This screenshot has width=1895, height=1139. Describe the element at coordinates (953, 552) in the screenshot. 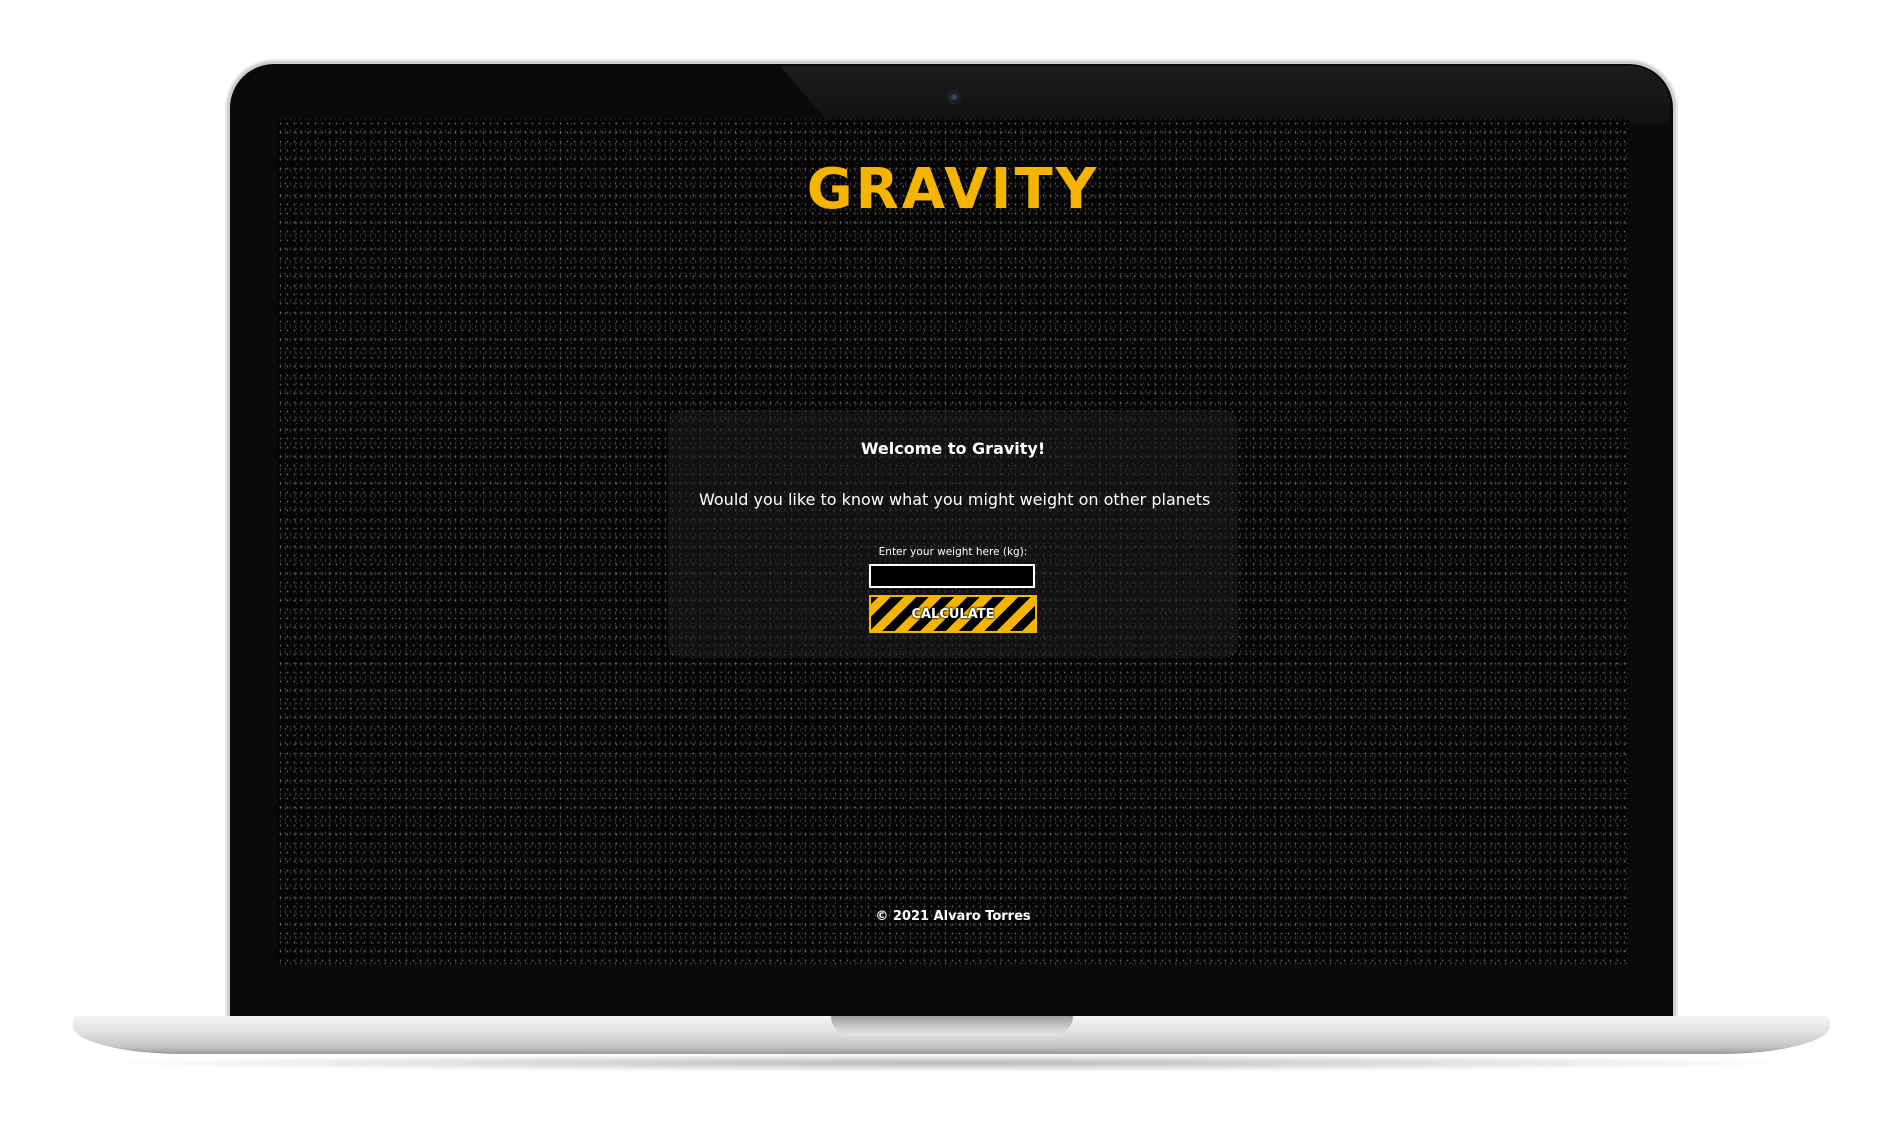

I see `weight-input-label: Enter your weight here (kg):` at that location.